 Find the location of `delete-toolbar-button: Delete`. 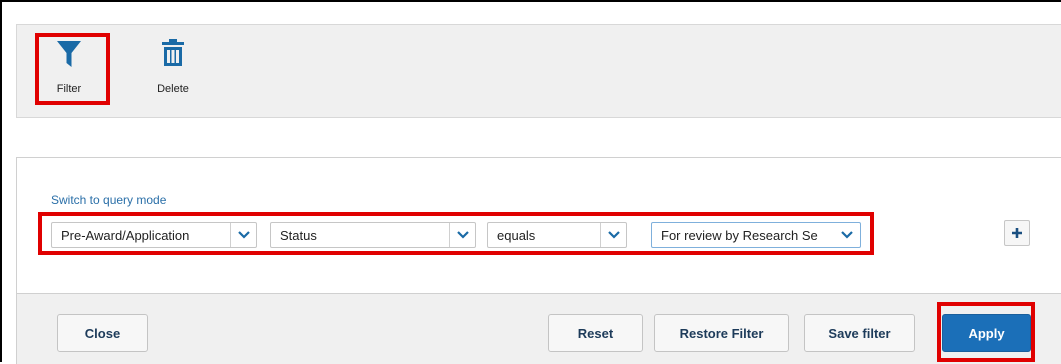

delete-toolbar-button: Delete is located at coordinates (173, 72).